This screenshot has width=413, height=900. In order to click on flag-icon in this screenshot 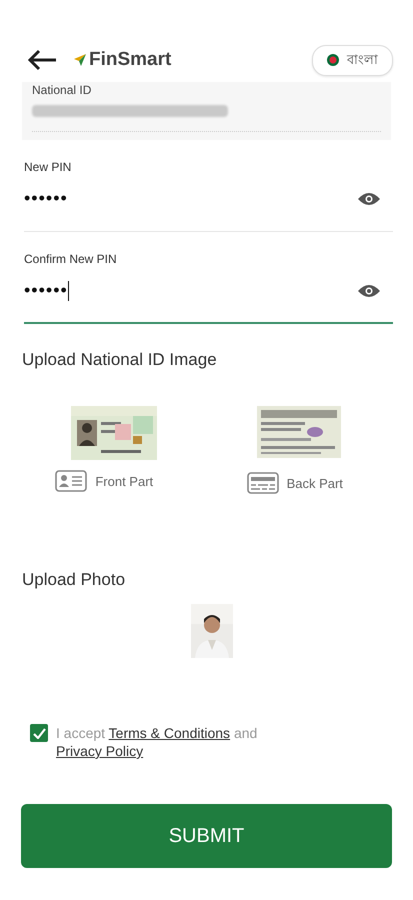, I will do `click(333, 60)`.